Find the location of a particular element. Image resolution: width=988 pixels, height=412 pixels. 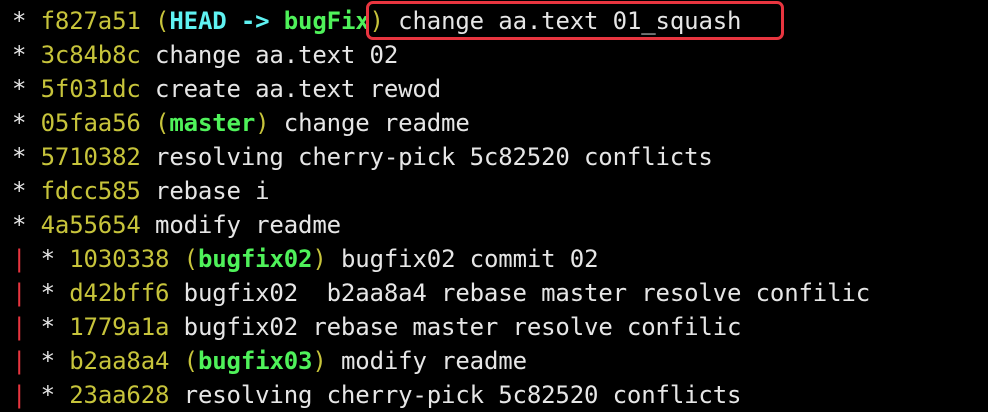

log-line: * 05faa56 (master) change readme is located at coordinates (241, 123).